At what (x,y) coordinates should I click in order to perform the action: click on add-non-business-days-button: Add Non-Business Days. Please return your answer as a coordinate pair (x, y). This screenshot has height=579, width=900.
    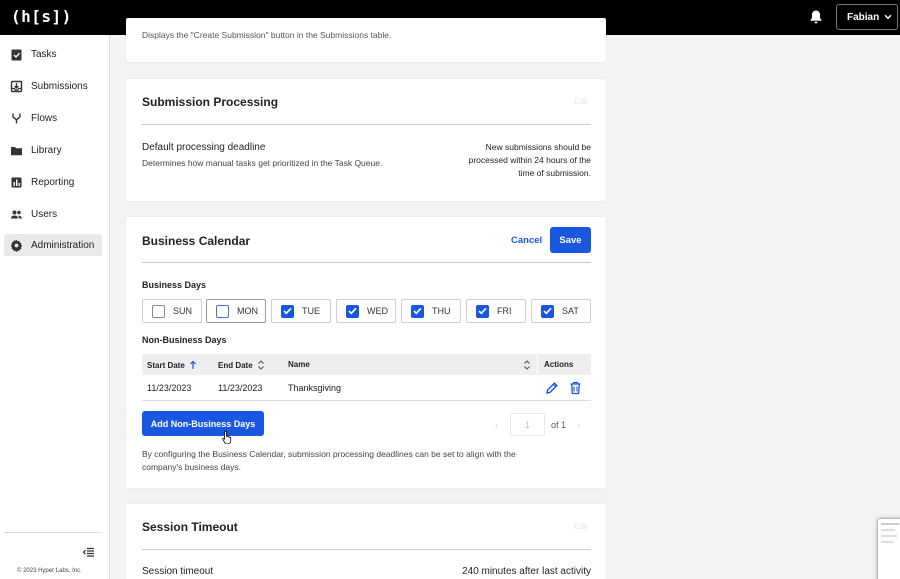
    Looking at the image, I should click on (203, 423).